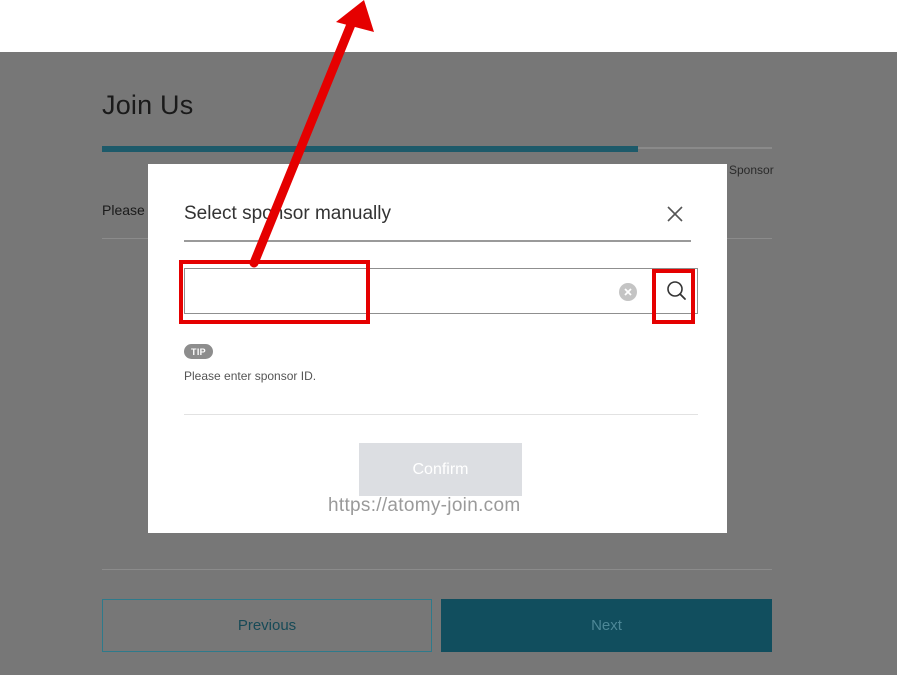  Describe the element at coordinates (437, 569) in the screenshot. I see `page-divider` at that location.